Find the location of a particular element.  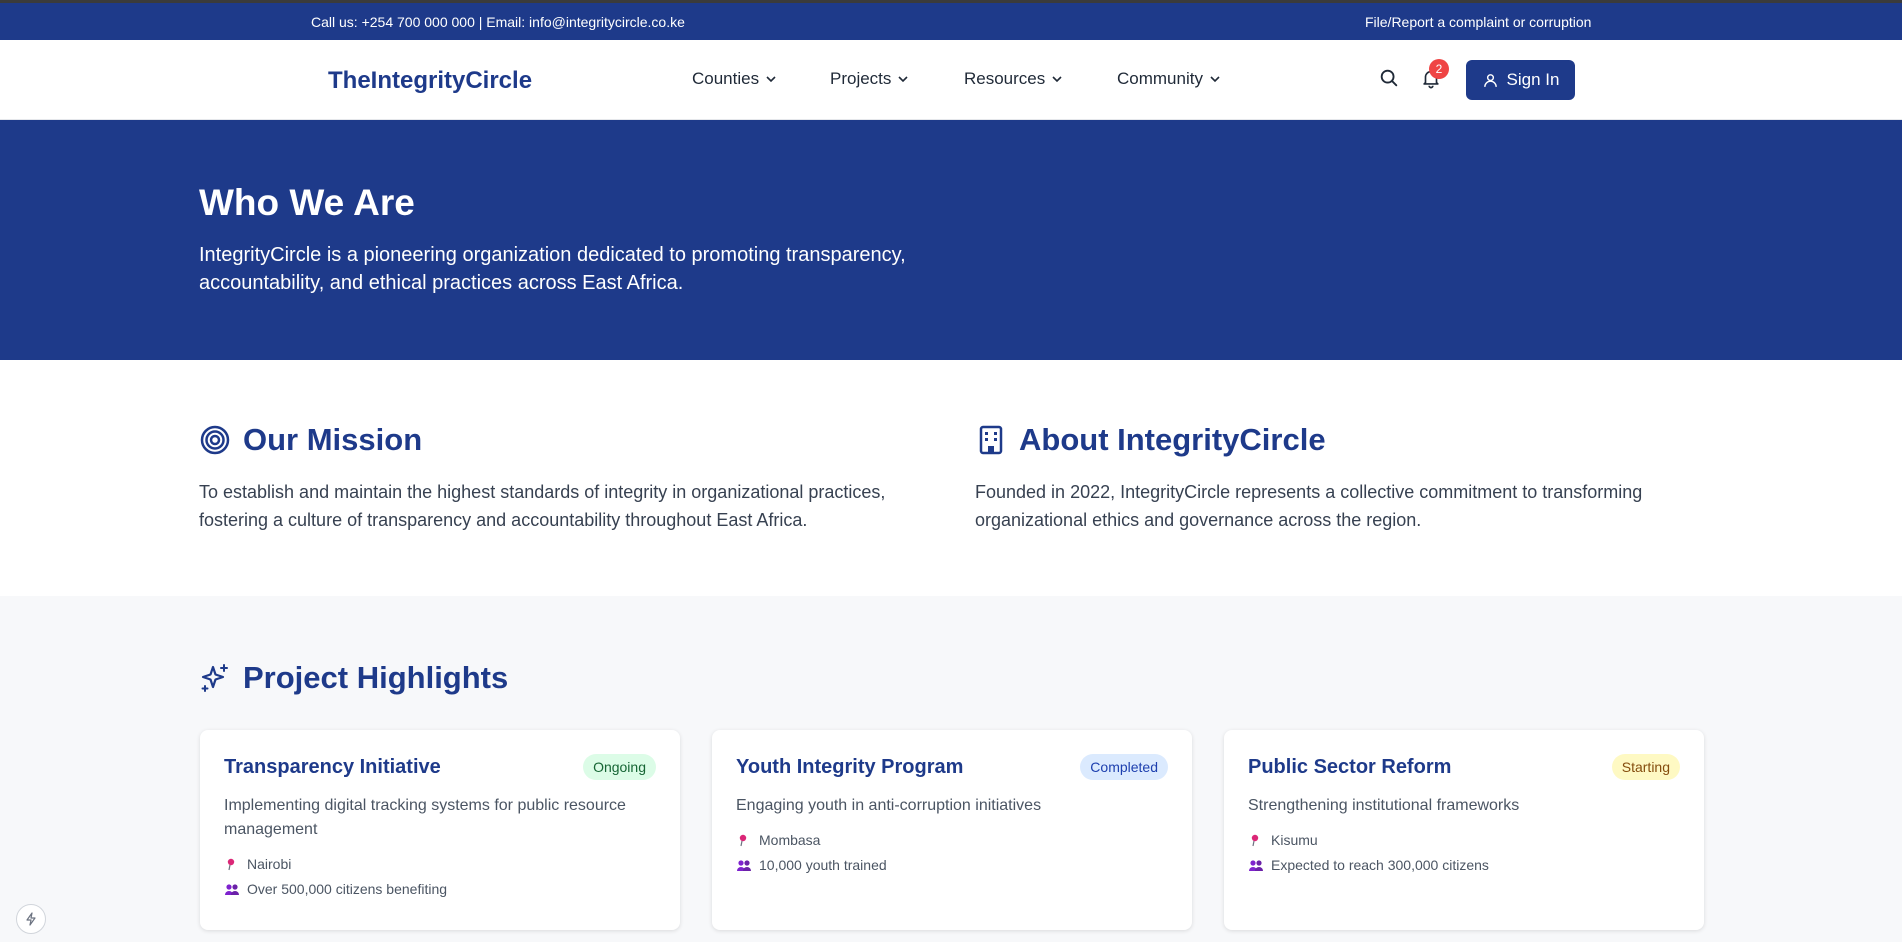

project-title: Public Sector Reform is located at coordinates (1350, 766).